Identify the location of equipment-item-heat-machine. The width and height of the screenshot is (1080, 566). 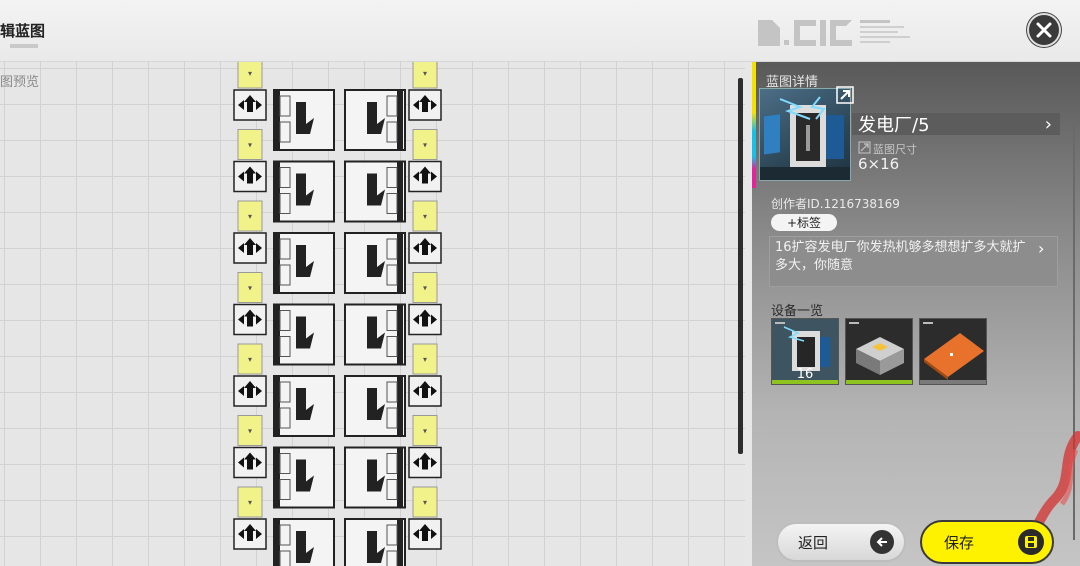
(879, 351).